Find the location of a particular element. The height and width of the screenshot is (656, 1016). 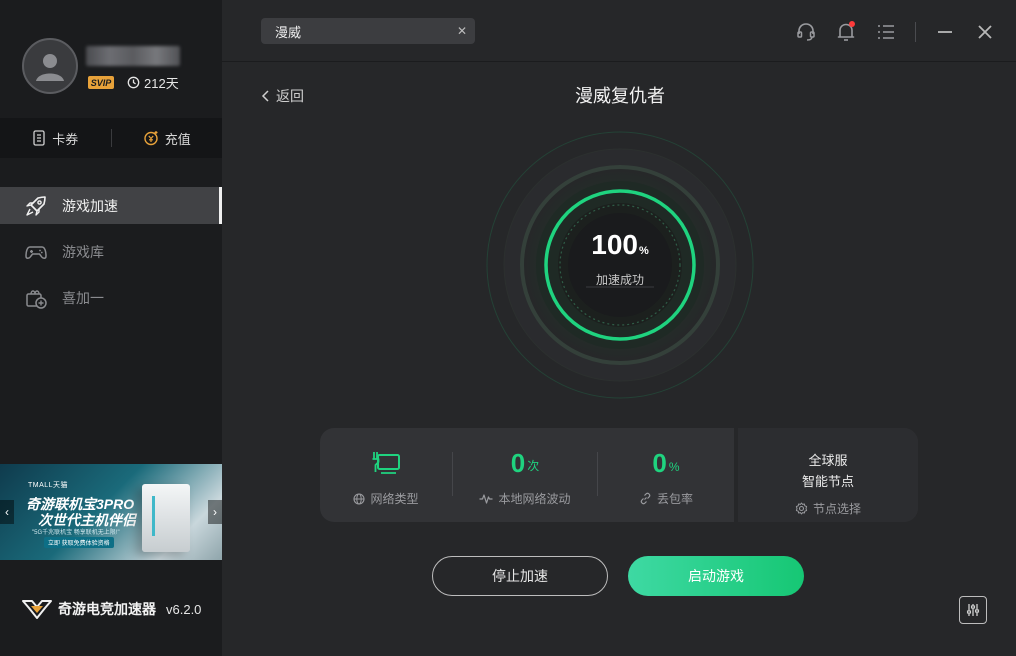

vip-days-text: 212天 is located at coordinates (161, 83).